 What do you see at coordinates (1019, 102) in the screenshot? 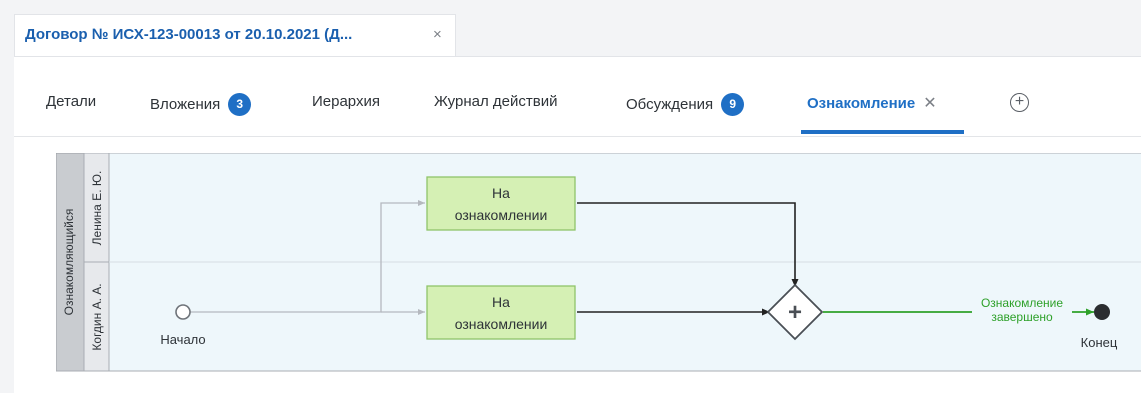
I see `add-tab-icon: +` at bounding box center [1019, 102].